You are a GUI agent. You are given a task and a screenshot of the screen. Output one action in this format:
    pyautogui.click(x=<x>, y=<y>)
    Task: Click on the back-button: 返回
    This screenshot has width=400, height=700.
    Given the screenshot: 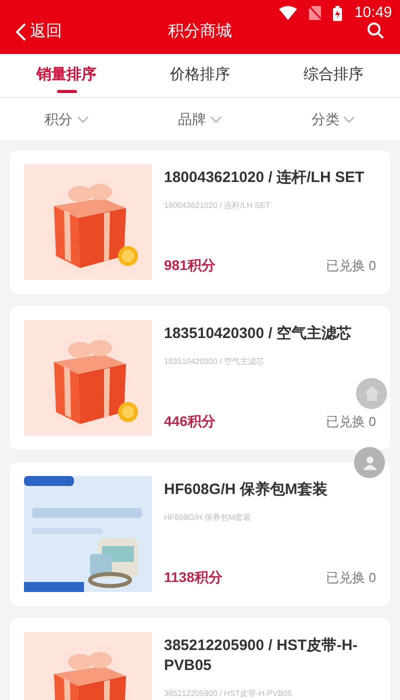 What is the action you would take?
    pyautogui.click(x=39, y=32)
    